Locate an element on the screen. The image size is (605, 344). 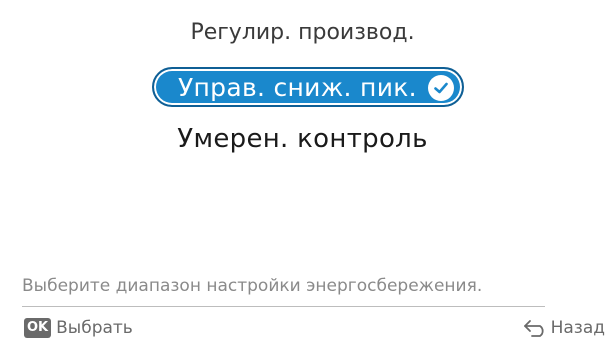
option-moderate-control: Умерен. контроль is located at coordinates (302, 139).